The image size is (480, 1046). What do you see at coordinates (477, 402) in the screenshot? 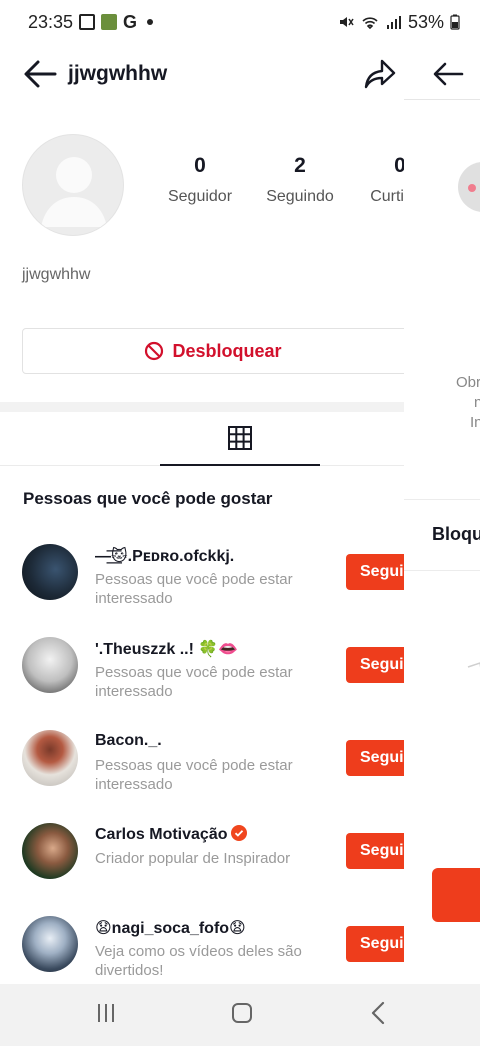
I see `overlay-text-line-2: n` at bounding box center [477, 402].